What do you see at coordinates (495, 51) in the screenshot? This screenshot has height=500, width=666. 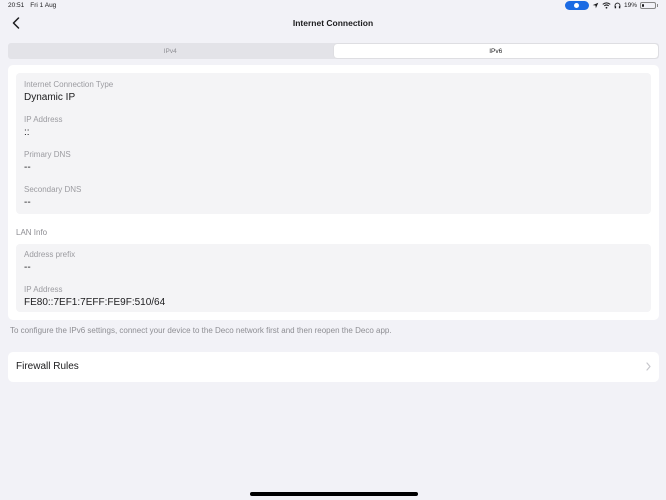 I see `tab-ipv6: IPv6` at bounding box center [495, 51].